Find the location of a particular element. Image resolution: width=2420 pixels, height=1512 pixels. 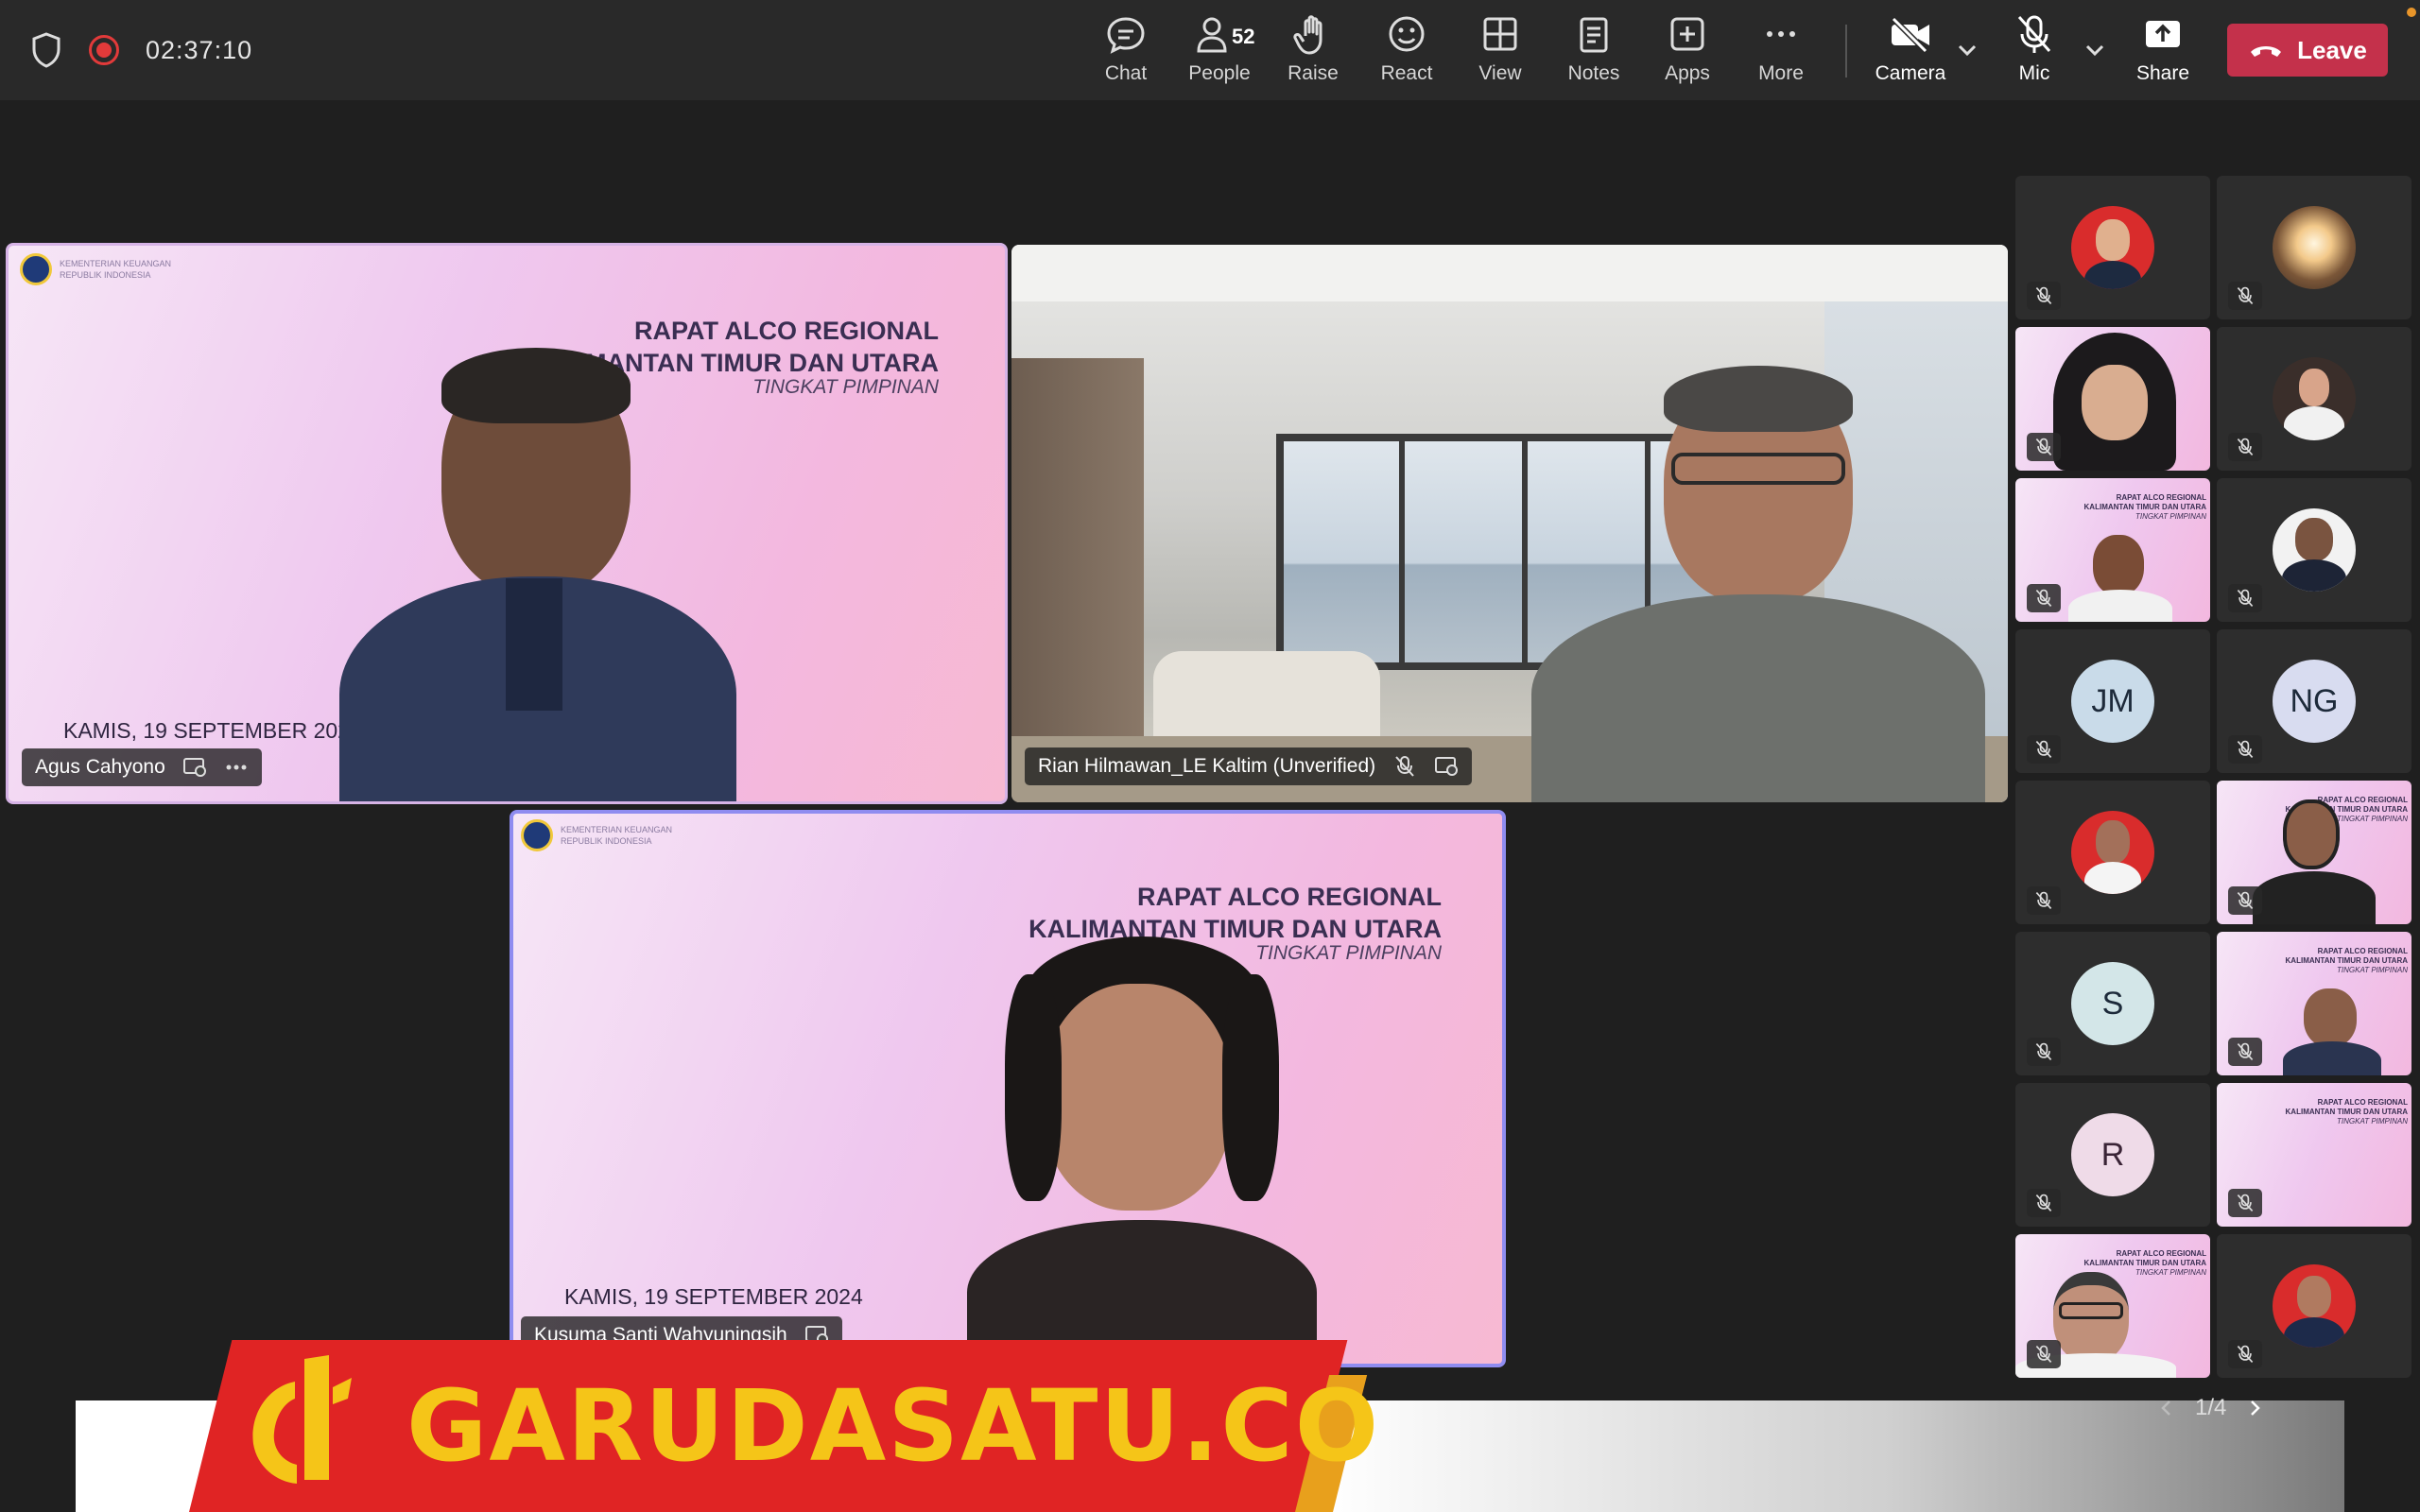

camera-options-chevron-icon is located at coordinates (1967, 50).